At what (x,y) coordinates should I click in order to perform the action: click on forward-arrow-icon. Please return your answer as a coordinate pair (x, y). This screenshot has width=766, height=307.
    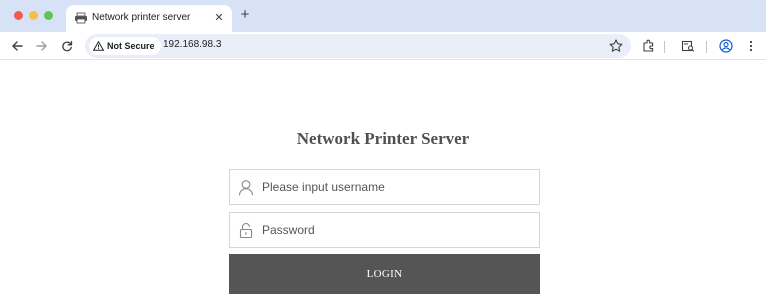
    Looking at the image, I should click on (41, 46).